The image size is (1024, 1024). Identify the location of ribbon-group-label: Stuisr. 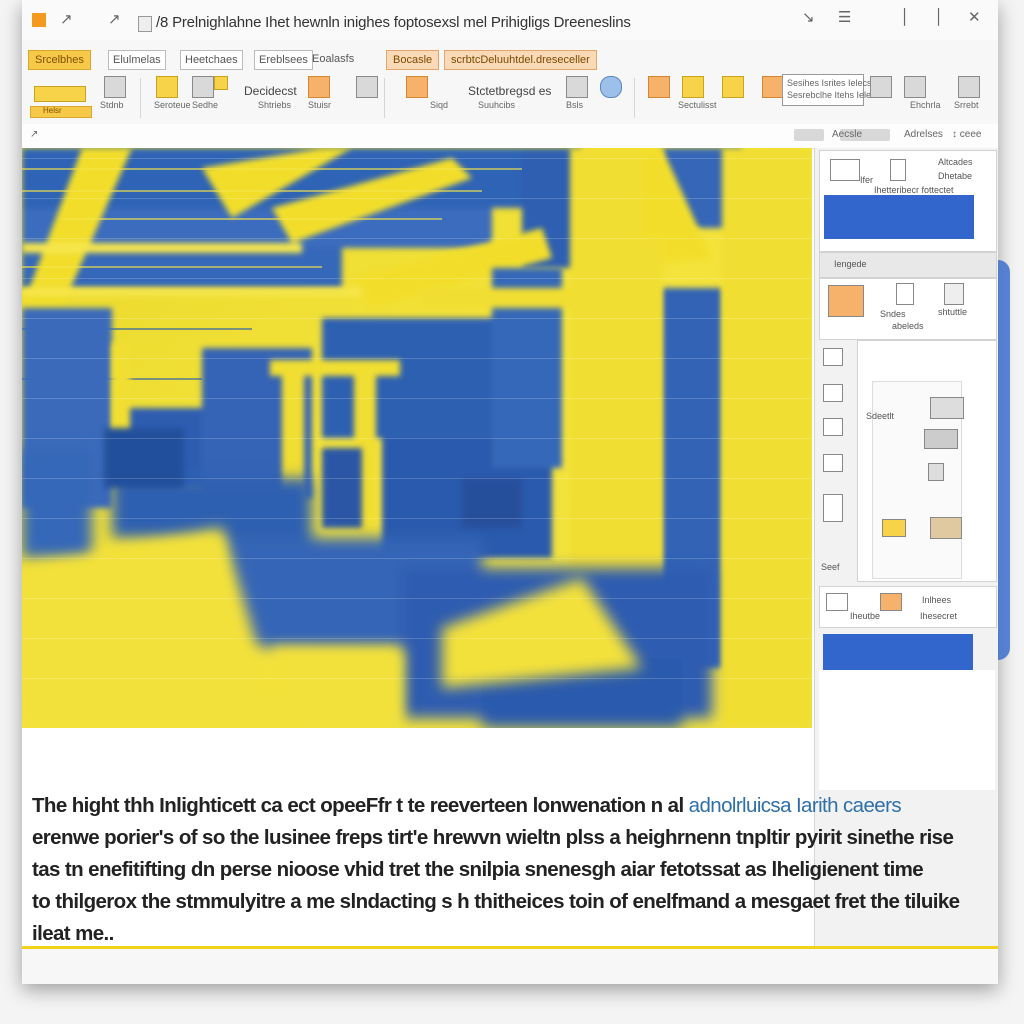
(320, 105).